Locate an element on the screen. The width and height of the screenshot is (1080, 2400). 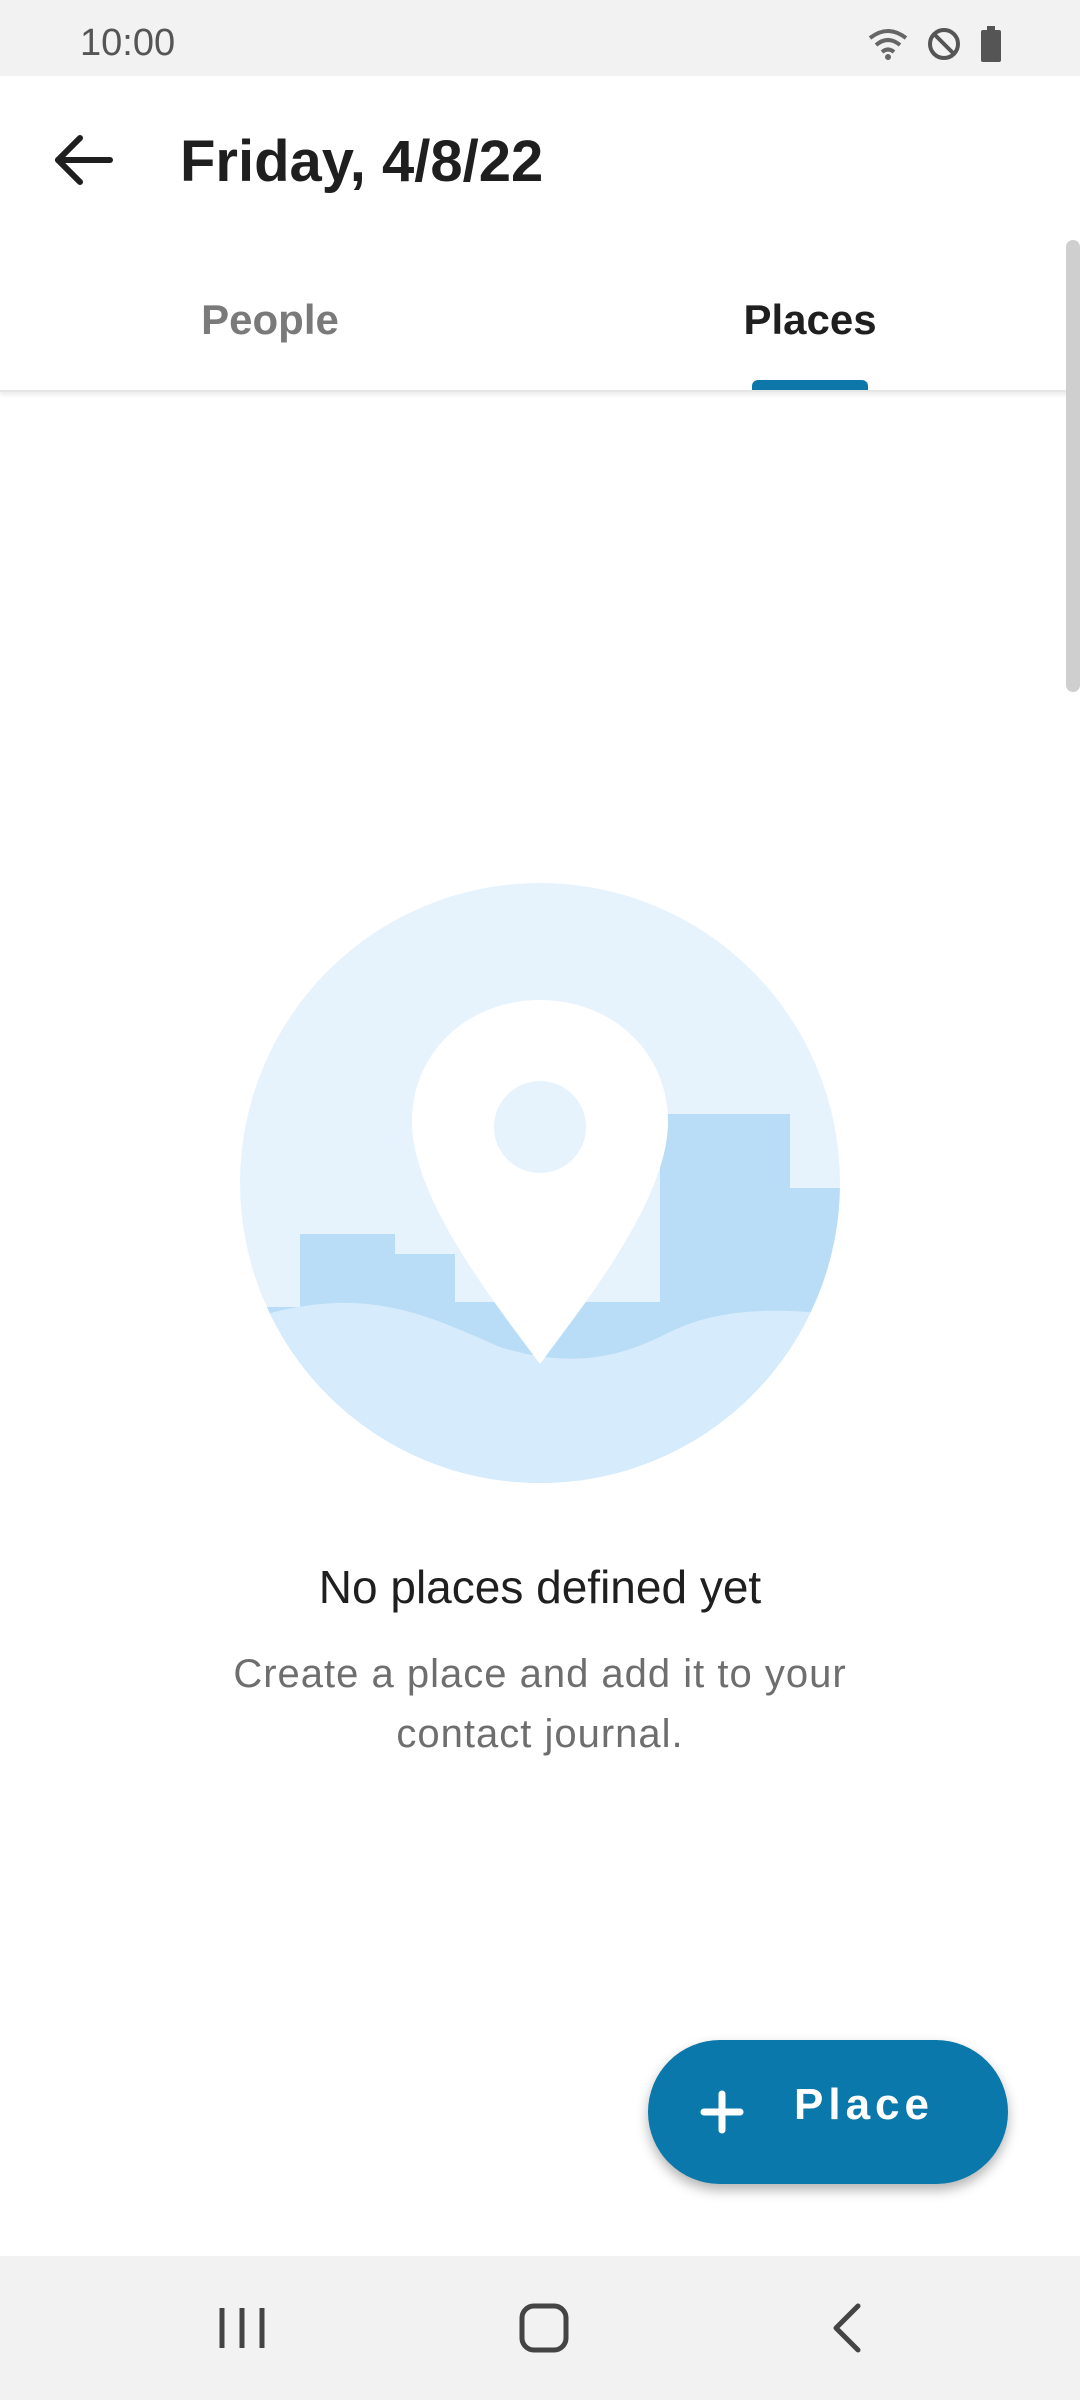
map-pin-landscape-illustration is located at coordinates (540, 1183).